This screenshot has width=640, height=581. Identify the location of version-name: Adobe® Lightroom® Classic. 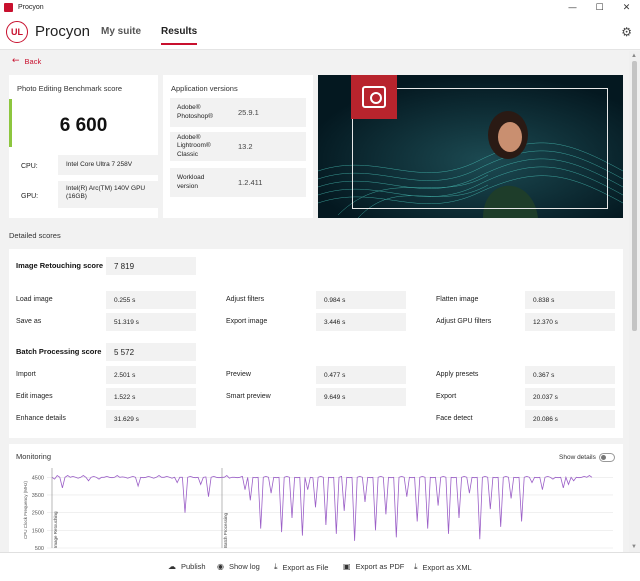
(200, 146).